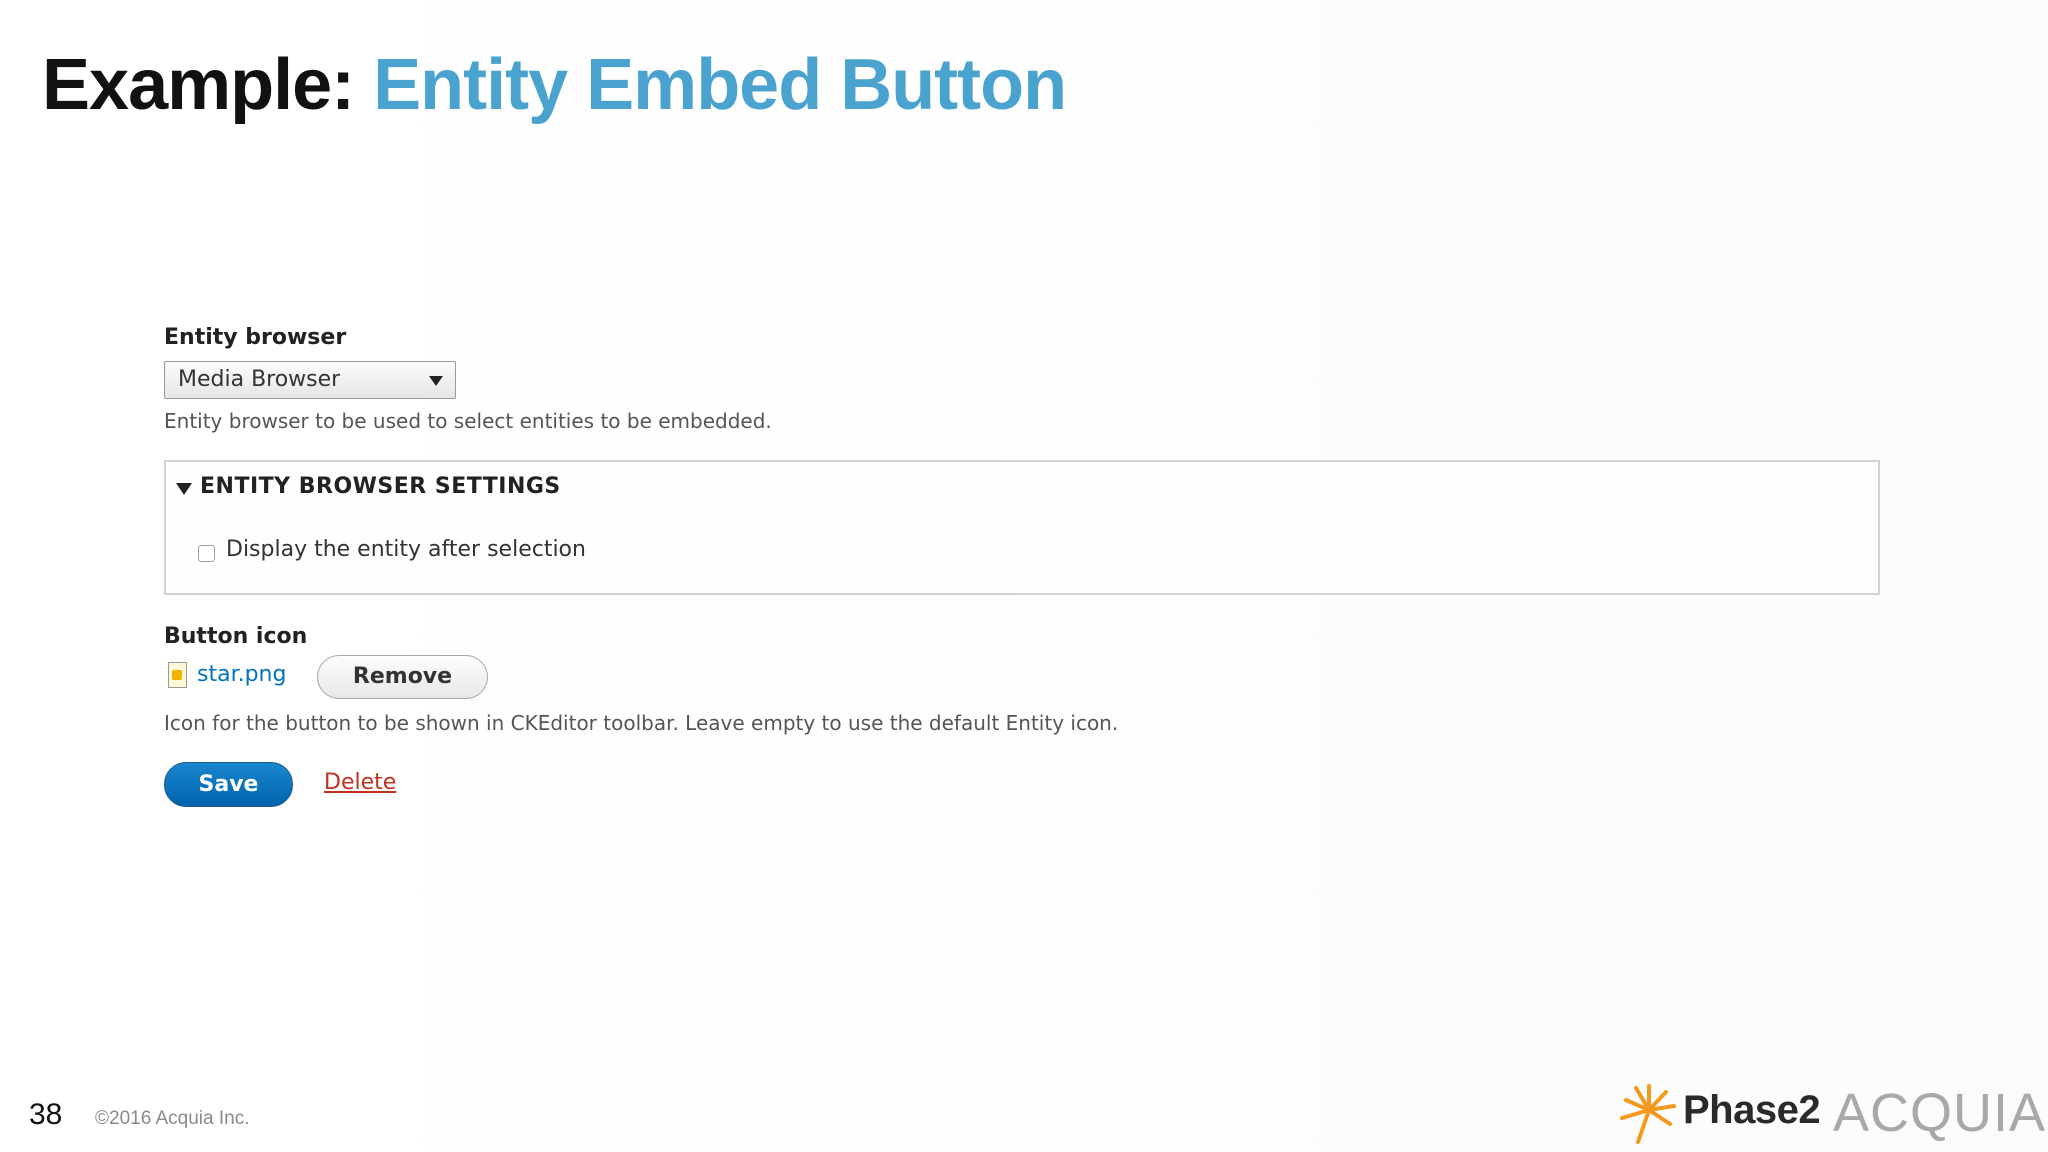  What do you see at coordinates (208, 85) in the screenshot?
I see `slide-title-prefix: Example:` at bounding box center [208, 85].